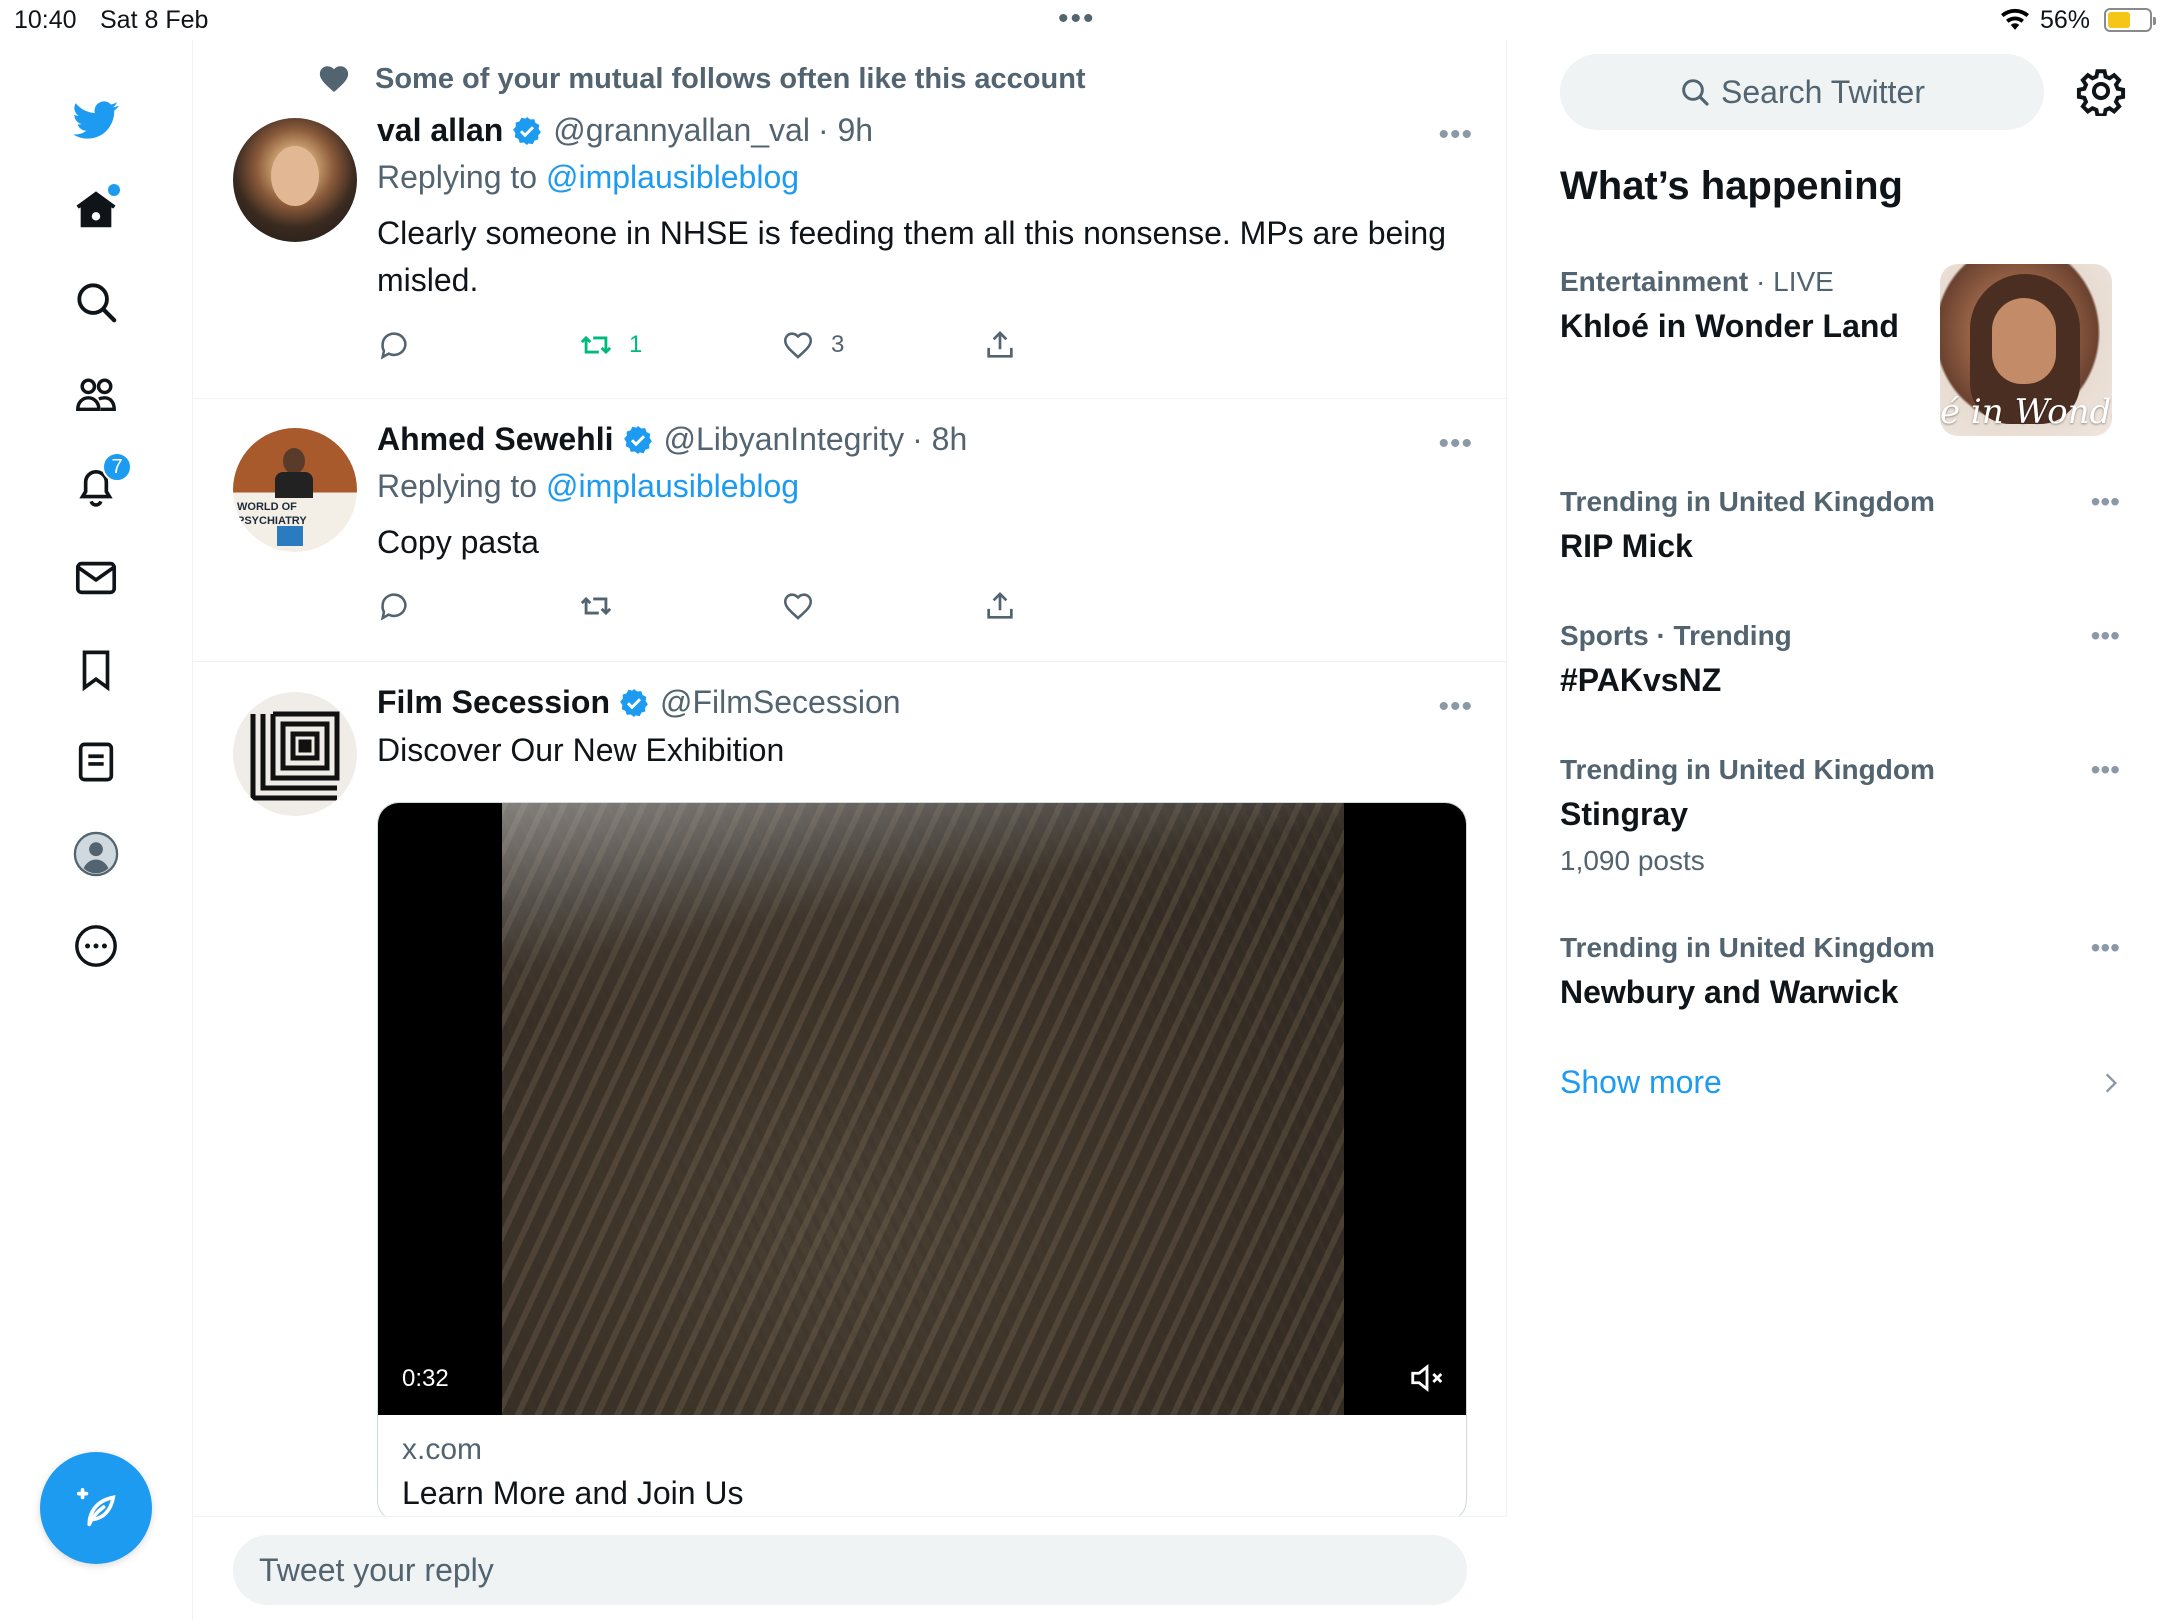 This screenshot has width=2160, height=1620. Describe the element at coordinates (457, 177) in the screenshot. I see `replying-to-prefix: Replying to` at that location.